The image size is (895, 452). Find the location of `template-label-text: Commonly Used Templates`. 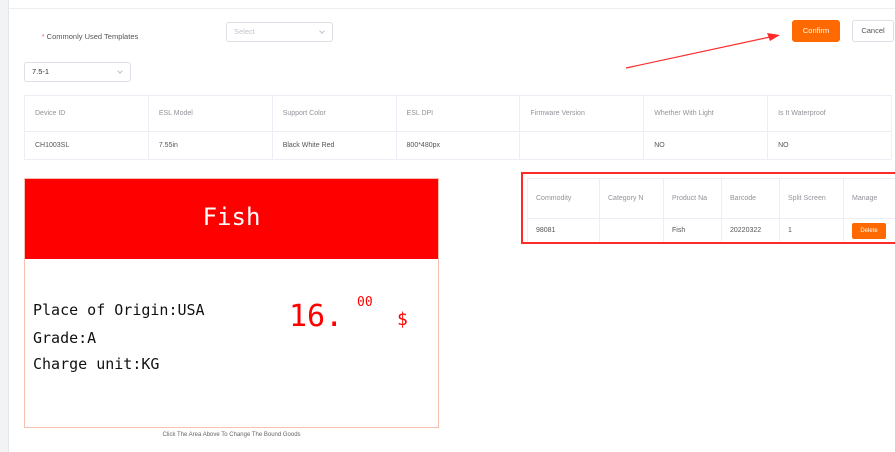

template-label-text: Commonly Used Templates is located at coordinates (92, 36).